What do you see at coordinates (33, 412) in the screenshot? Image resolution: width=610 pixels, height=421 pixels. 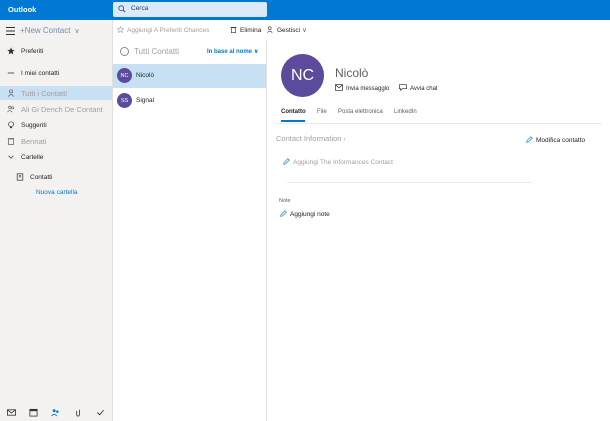 I see `calendar-icon` at bounding box center [33, 412].